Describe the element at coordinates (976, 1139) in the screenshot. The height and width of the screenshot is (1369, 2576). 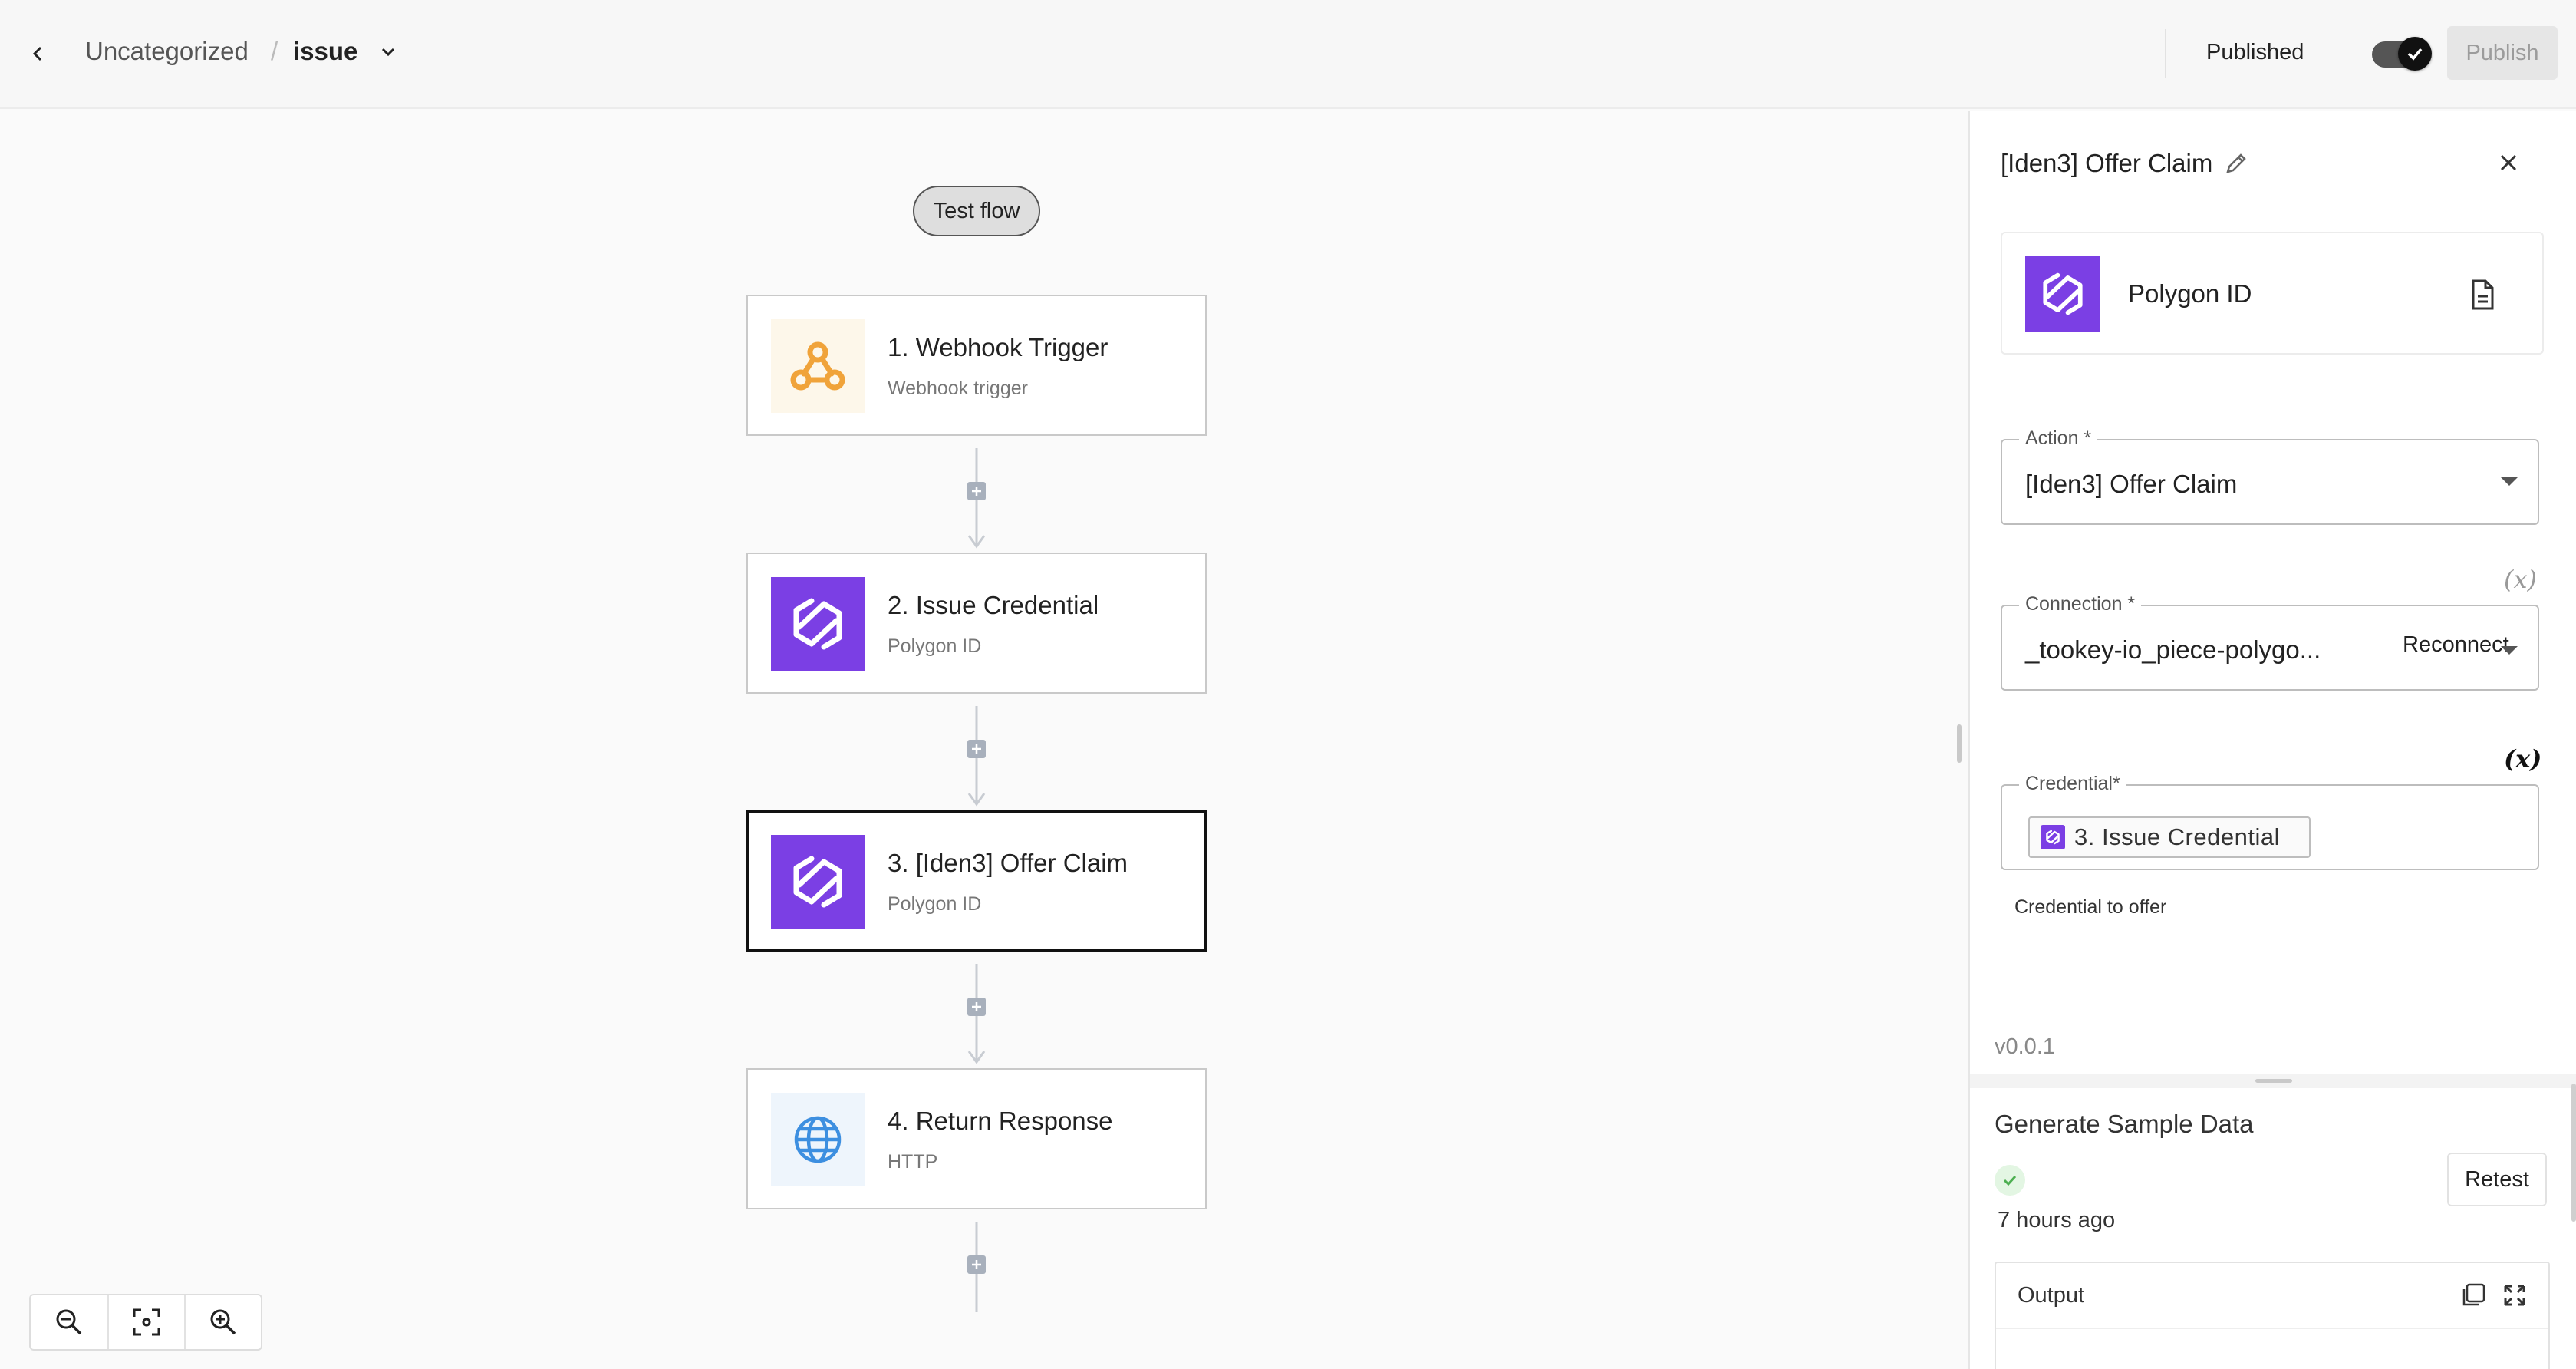
I see `step-card-return-response: 4. Return Response HTTP` at that location.